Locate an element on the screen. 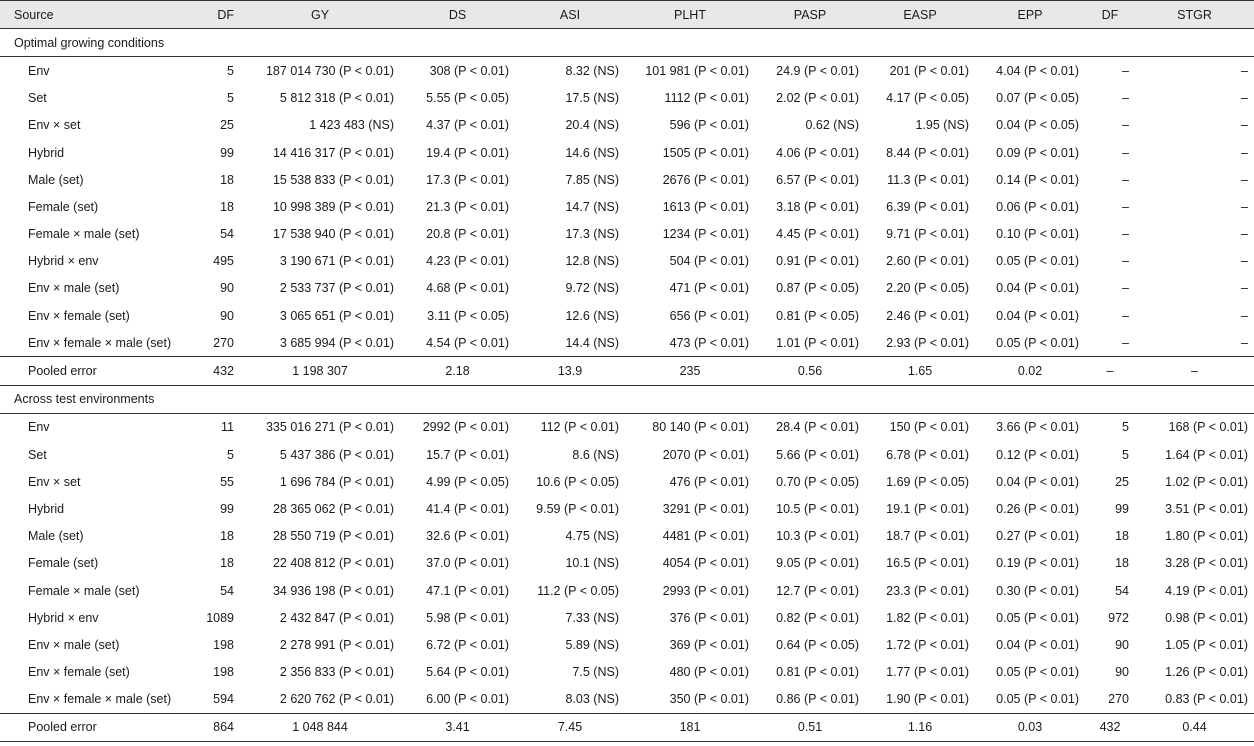 The width and height of the screenshot is (1254, 746). plht-value: 480 is located at coordinates (680, 672).